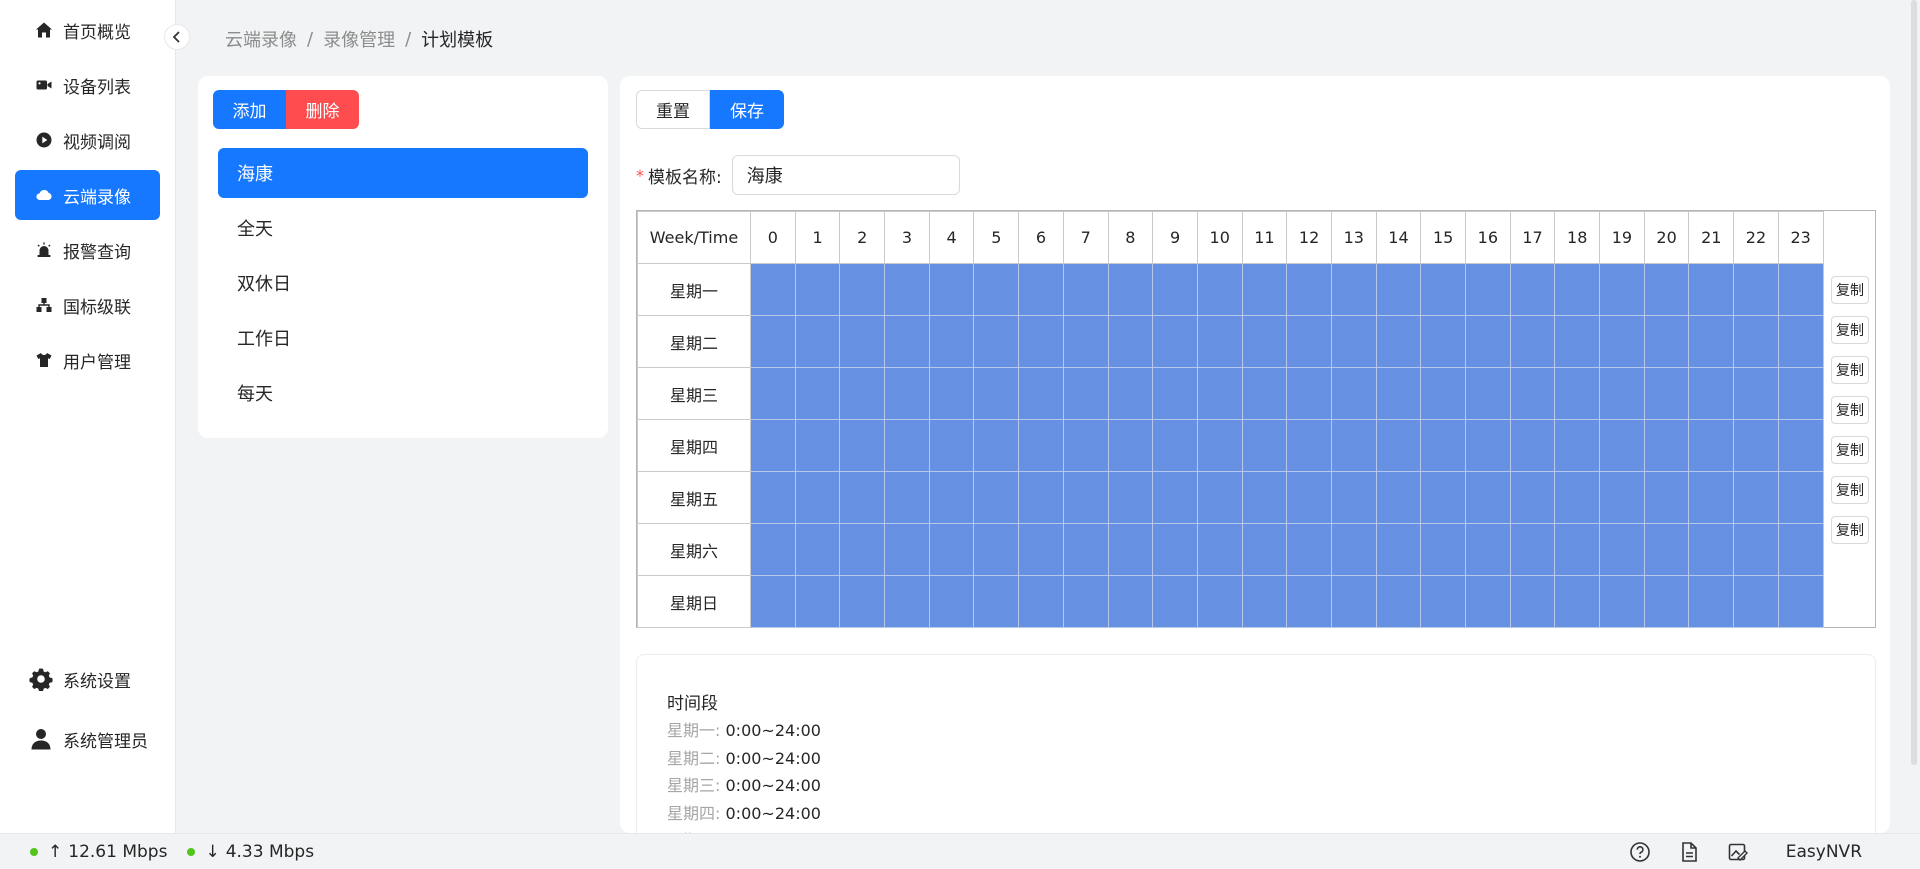 The image size is (1920, 869). Describe the element at coordinates (87, 679) in the screenshot. I see `sidebar-bottom-item: 系统设置` at that location.